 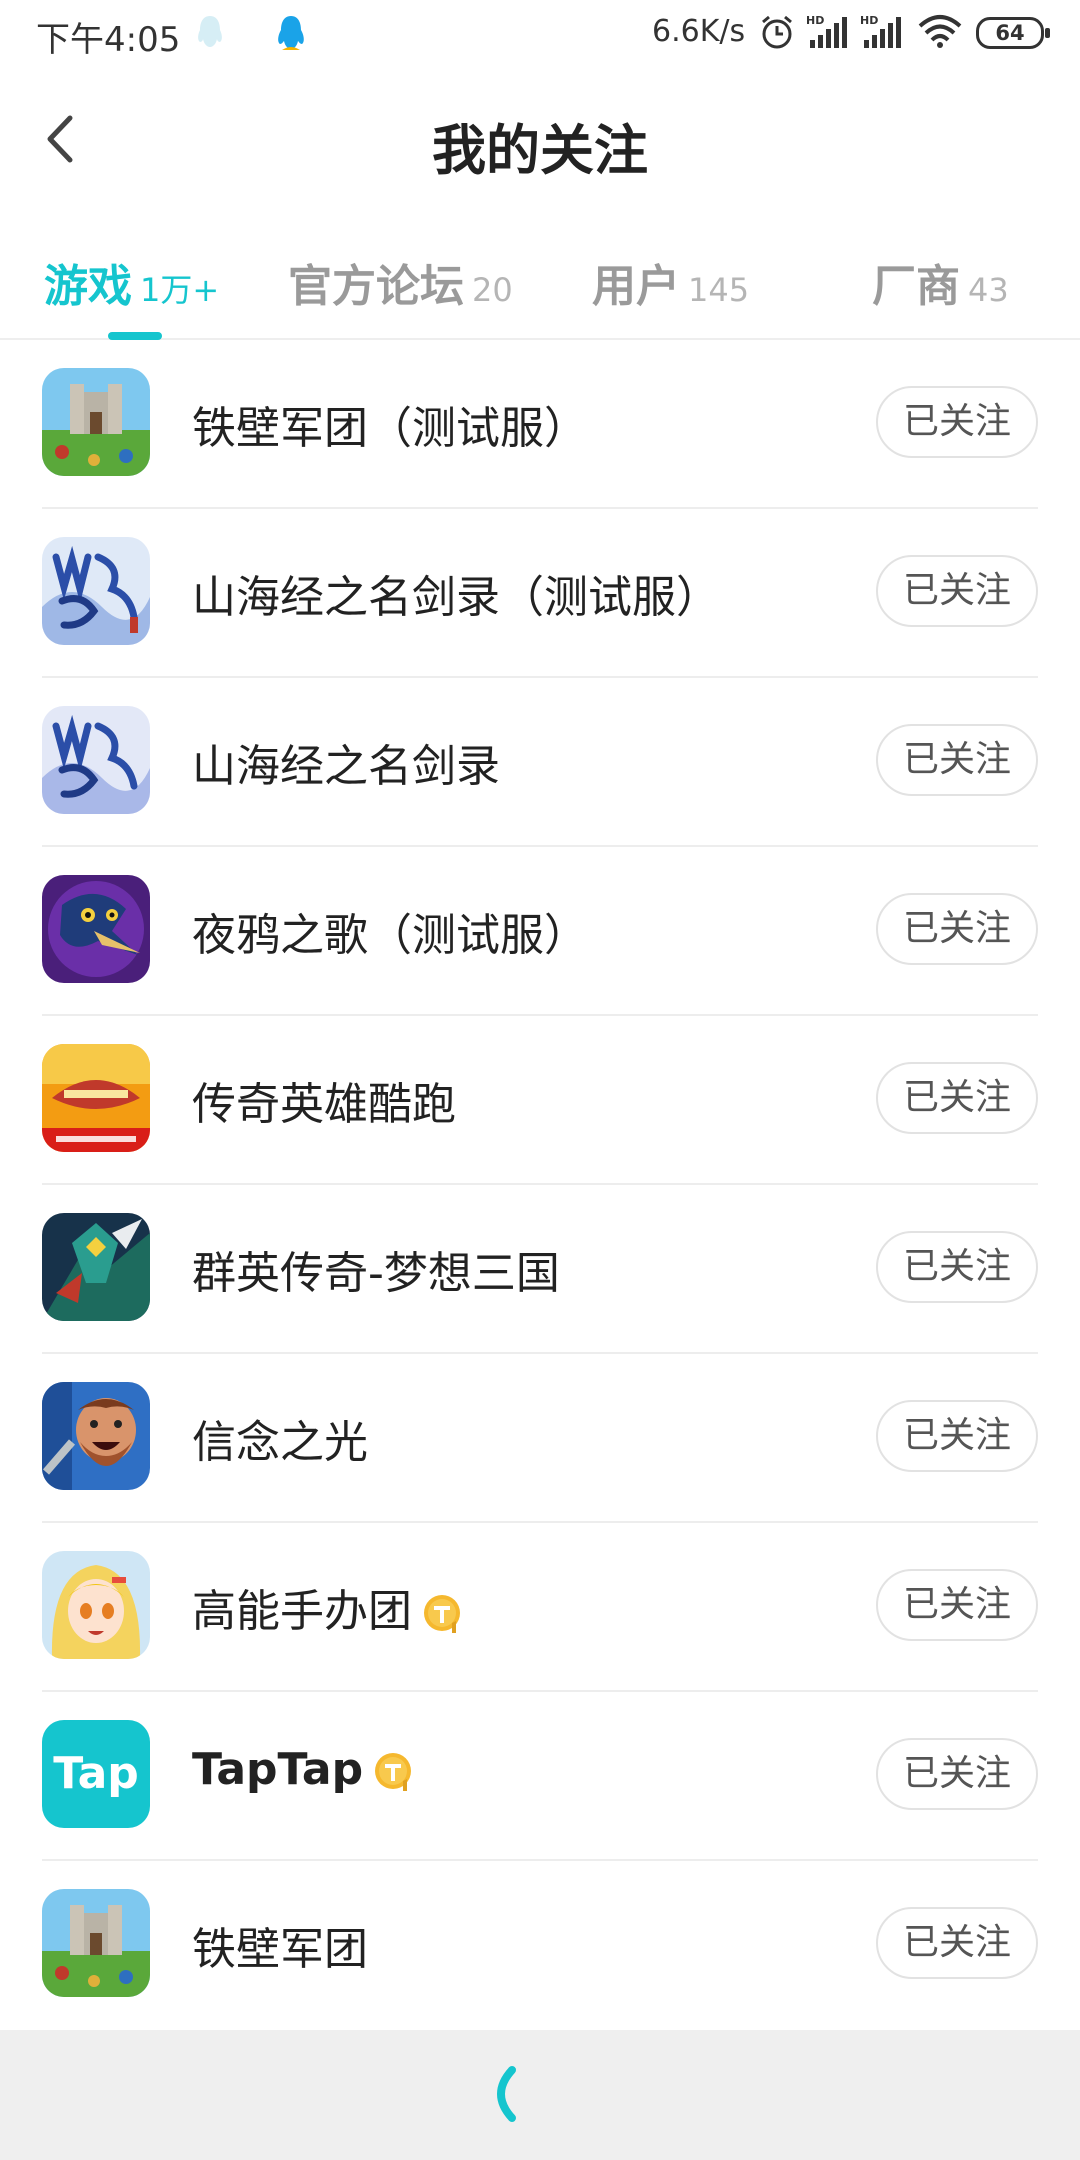 What do you see at coordinates (636, 286) in the screenshot?
I see `tab-label: 用户` at bounding box center [636, 286].